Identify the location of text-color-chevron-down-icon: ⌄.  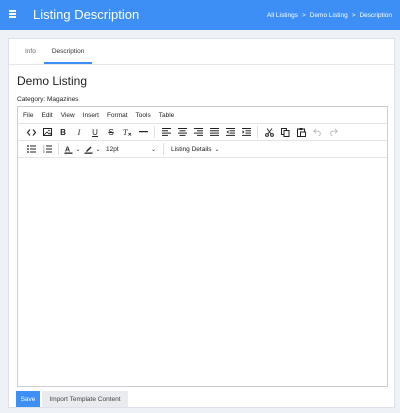
(78, 149).